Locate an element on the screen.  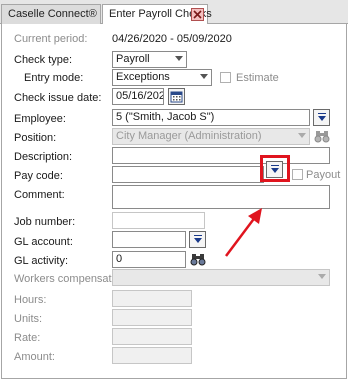
description-label: Description: is located at coordinates (43, 157).